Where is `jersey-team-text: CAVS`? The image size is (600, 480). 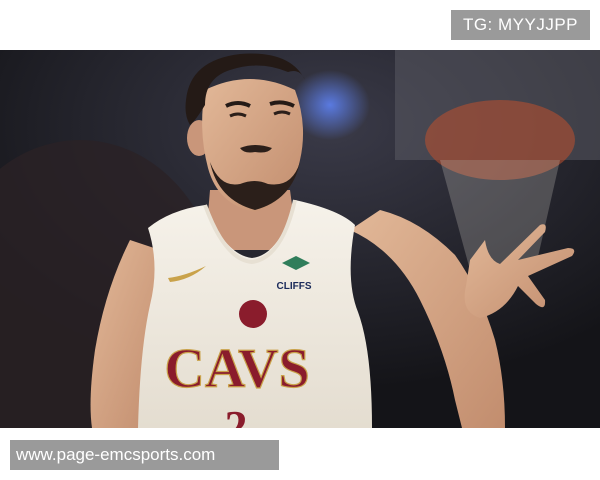
jersey-team-text: CAVS is located at coordinates (236, 369).